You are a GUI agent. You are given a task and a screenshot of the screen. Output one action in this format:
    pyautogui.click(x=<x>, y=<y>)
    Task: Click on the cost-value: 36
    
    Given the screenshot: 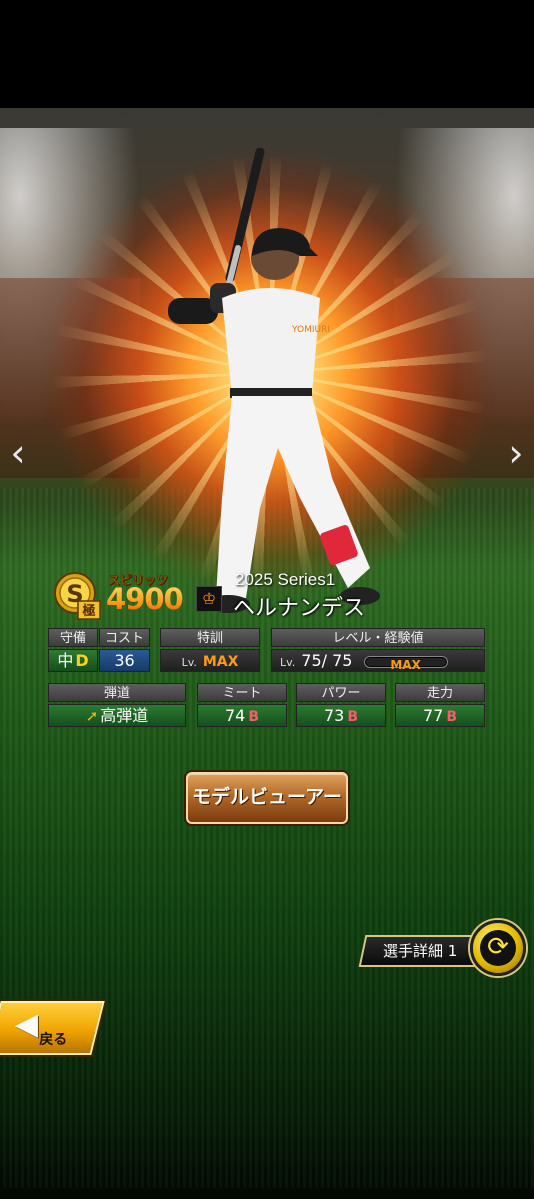 What is the action you would take?
    pyautogui.click(x=124, y=660)
    